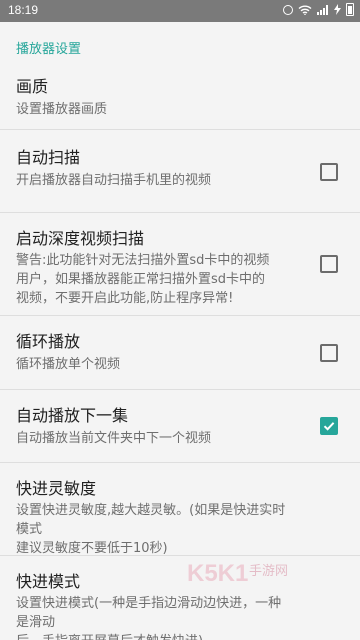 Image resolution: width=360 pixels, height=640 pixels. Describe the element at coordinates (143, 260) in the screenshot. I see `pref-summary-line: 警告:此功能针对无法扫描外置sd卡中的视频` at that location.